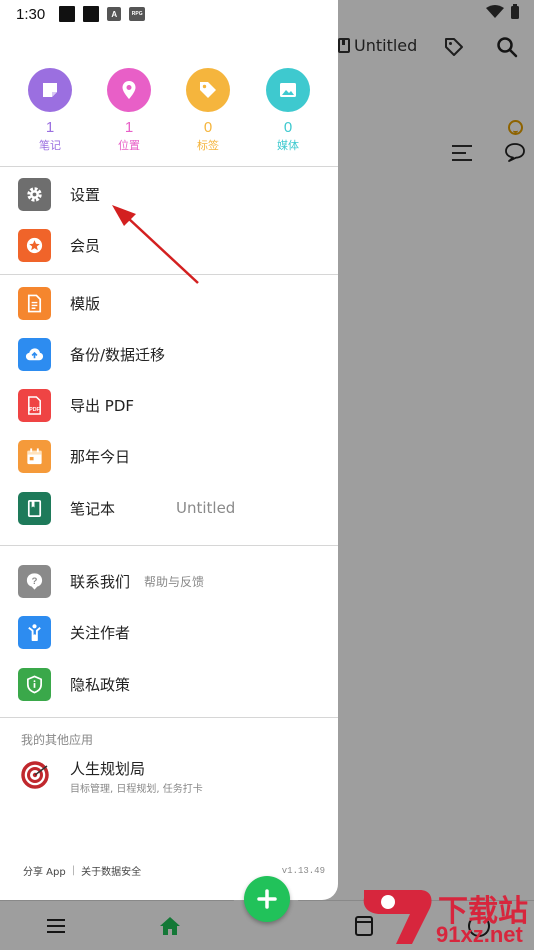 The image size is (534, 950). I want to click on status-time: 1:30, so click(31, 14).